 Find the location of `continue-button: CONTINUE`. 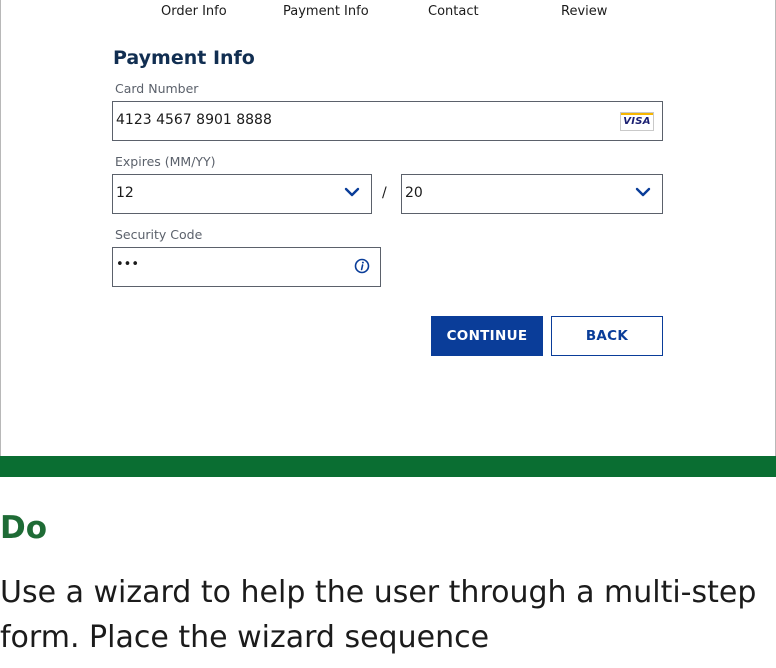

continue-button: CONTINUE is located at coordinates (487, 336).